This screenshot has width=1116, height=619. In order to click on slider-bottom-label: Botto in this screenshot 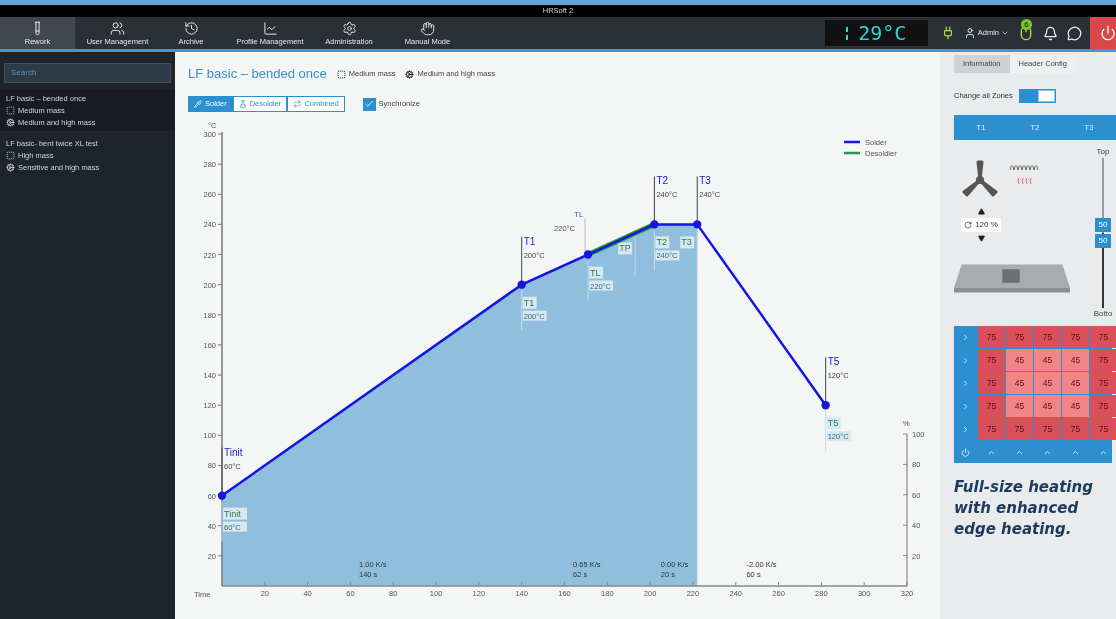, I will do `click(1103, 314)`.